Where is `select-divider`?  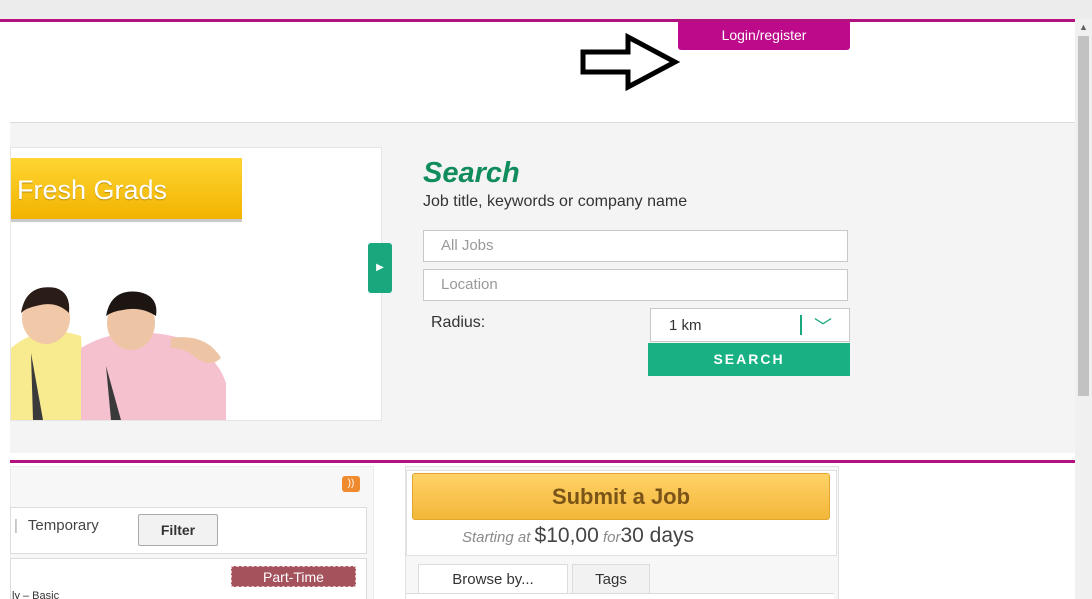 select-divider is located at coordinates (801, 325).